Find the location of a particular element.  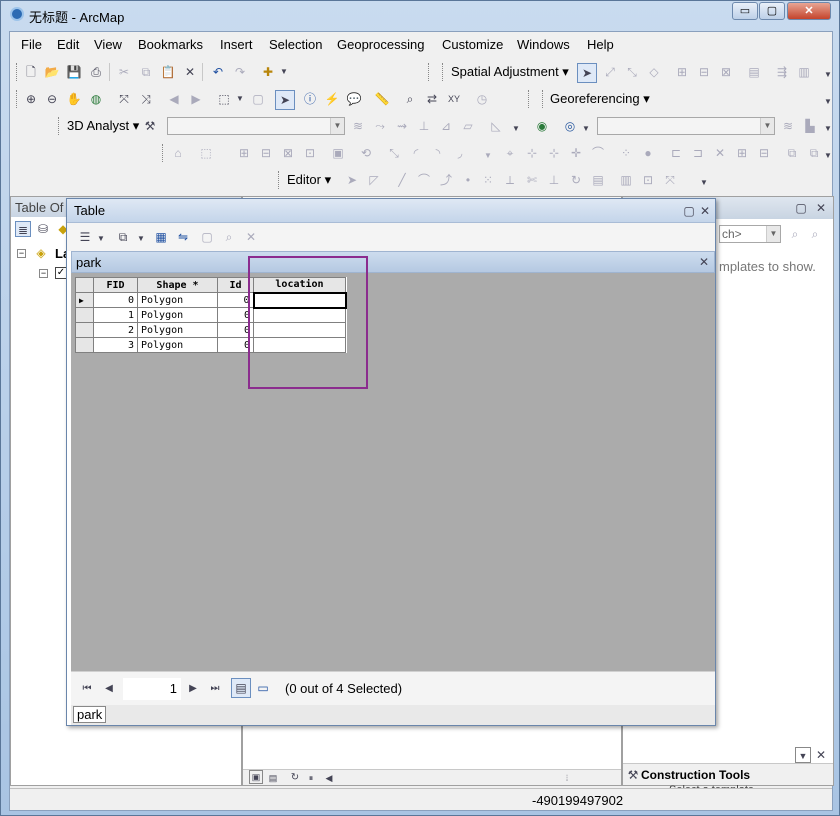

forward-icon: ▶ is located at coordinates (196, 99).